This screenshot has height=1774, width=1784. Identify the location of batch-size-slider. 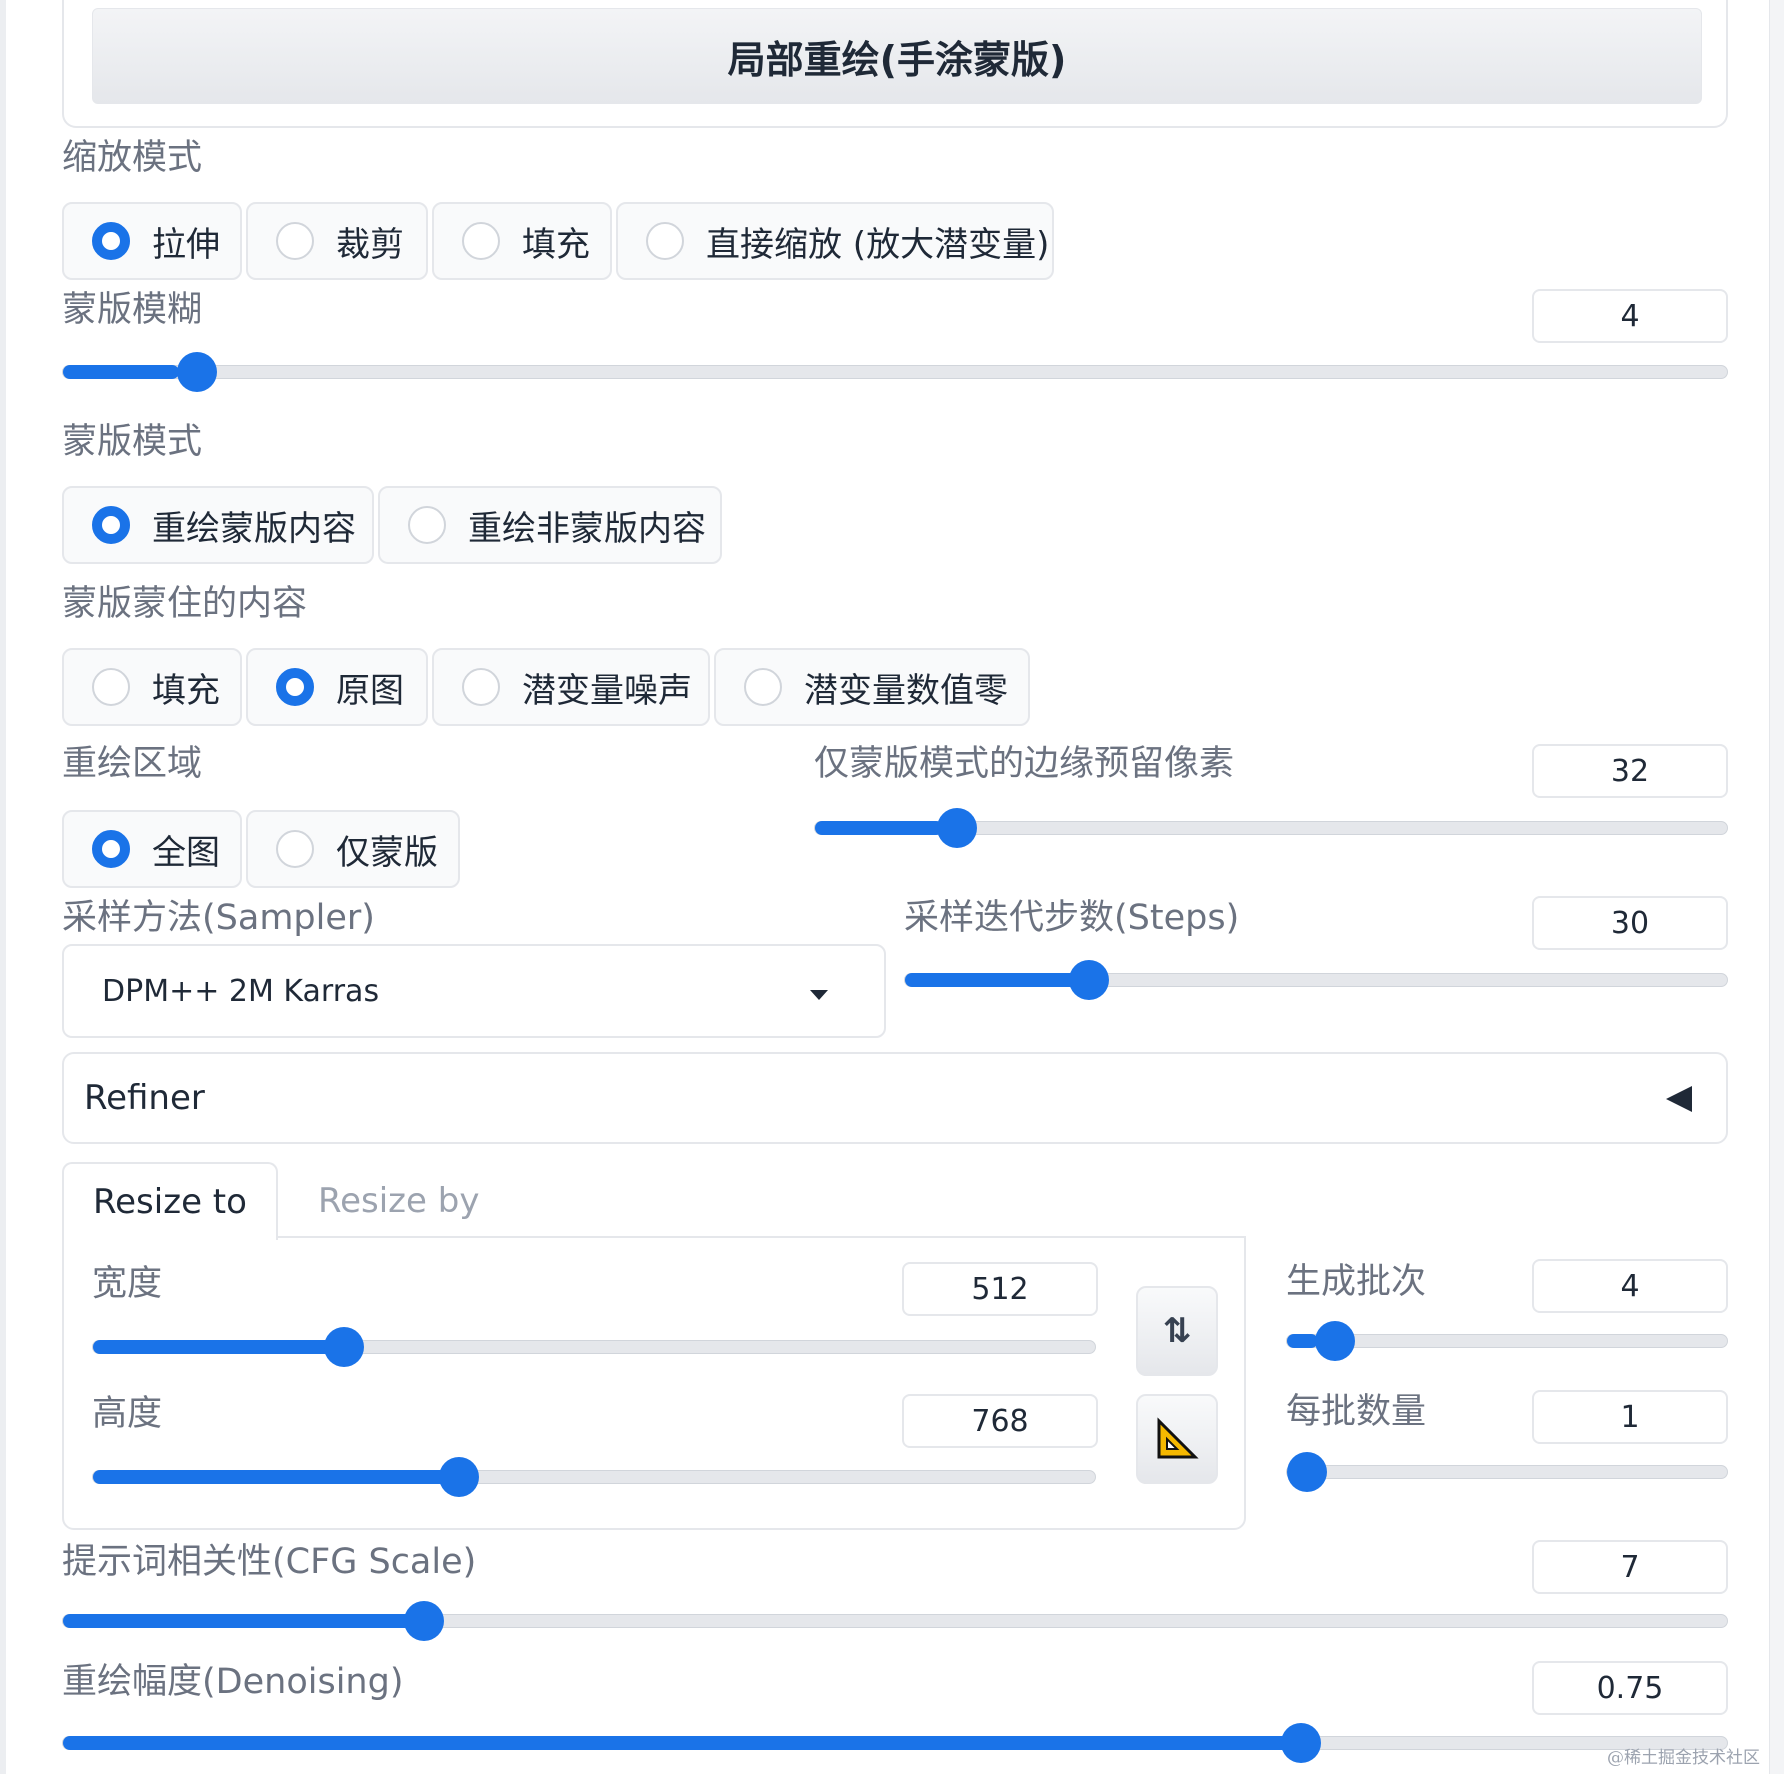
(1507, 1472).